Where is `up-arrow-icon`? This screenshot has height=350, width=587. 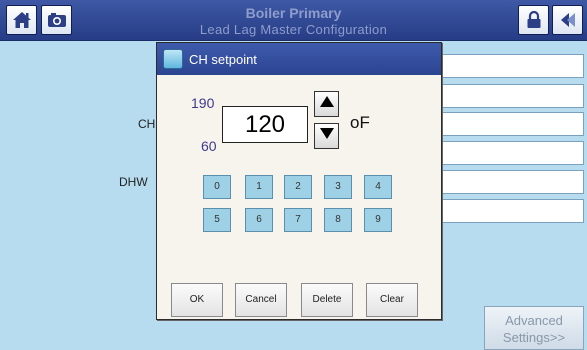 up-arrow-icon is located at coordinates (327, 104).